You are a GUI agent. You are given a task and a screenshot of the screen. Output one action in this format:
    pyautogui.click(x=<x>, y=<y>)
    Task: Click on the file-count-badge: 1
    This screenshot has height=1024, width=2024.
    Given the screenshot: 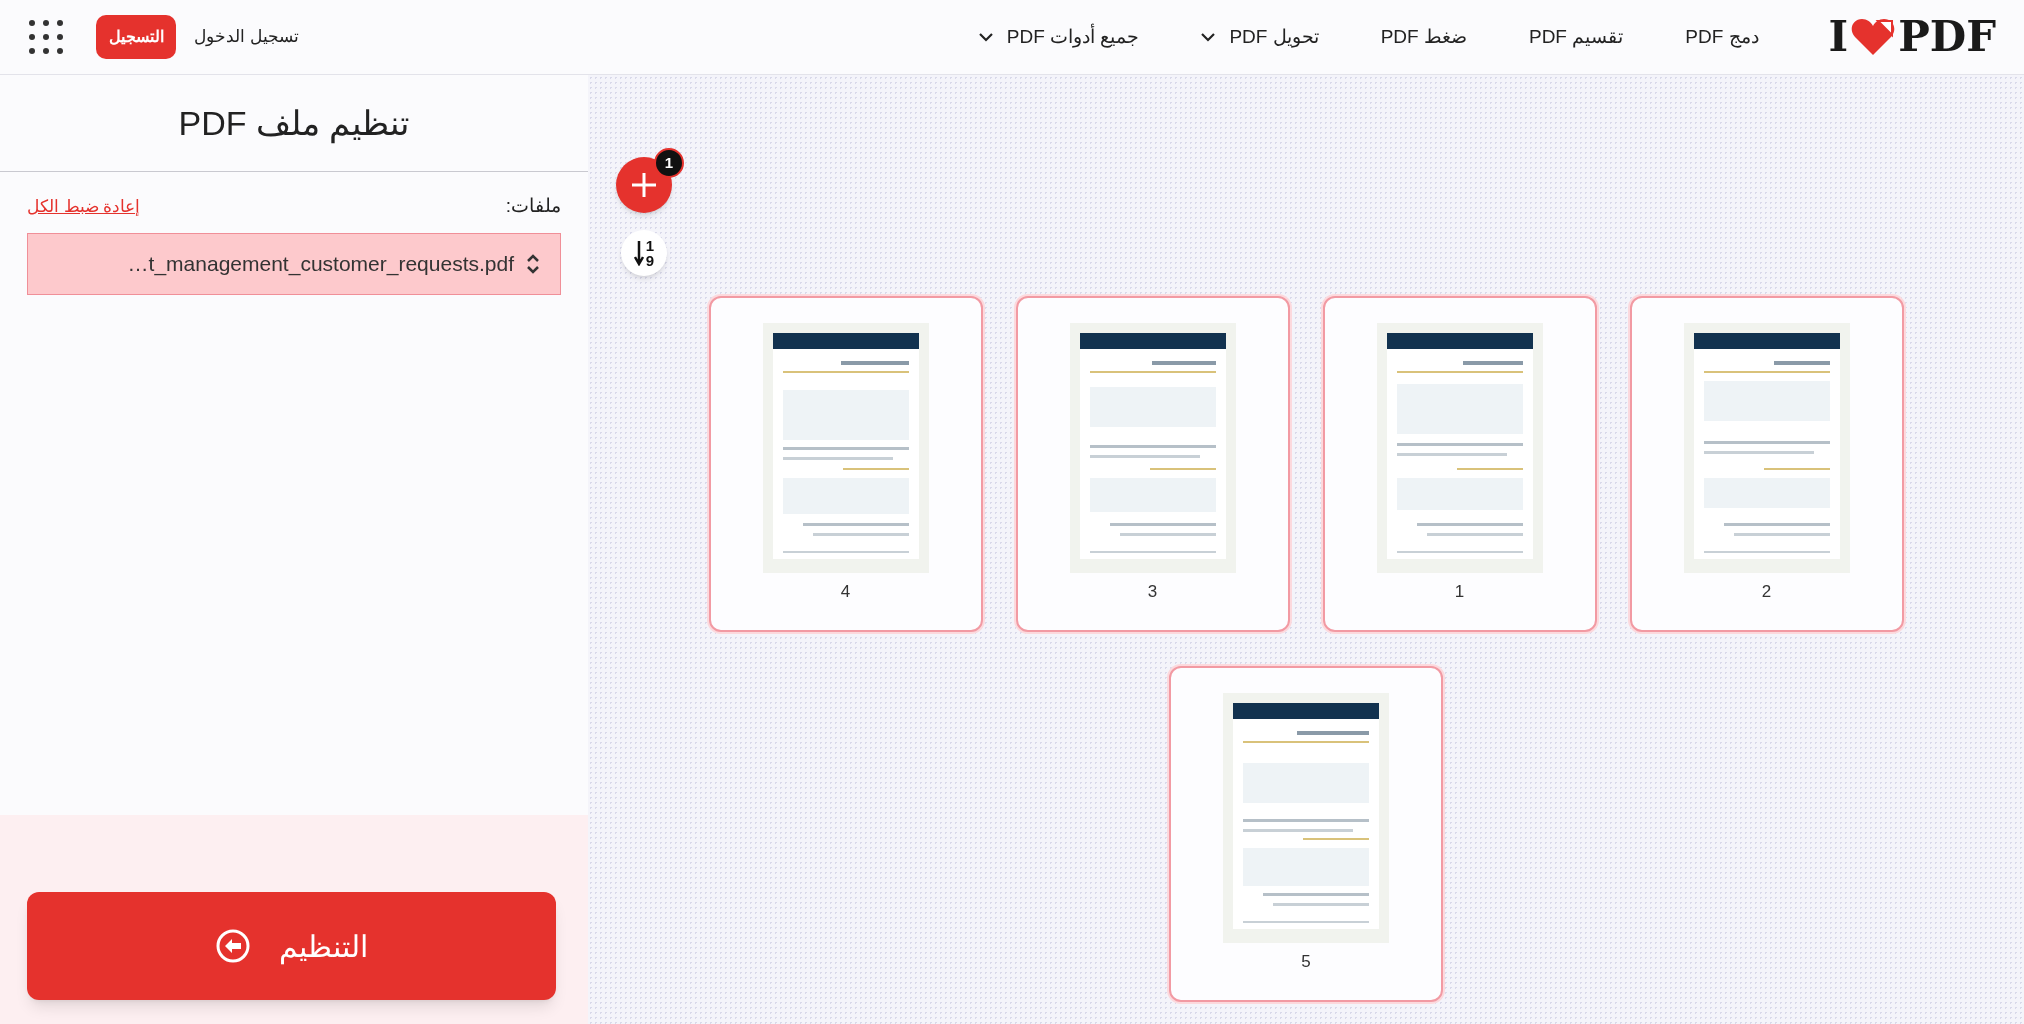 What is the action you would take?
    pyautogui.click(x=669, y=163)
    